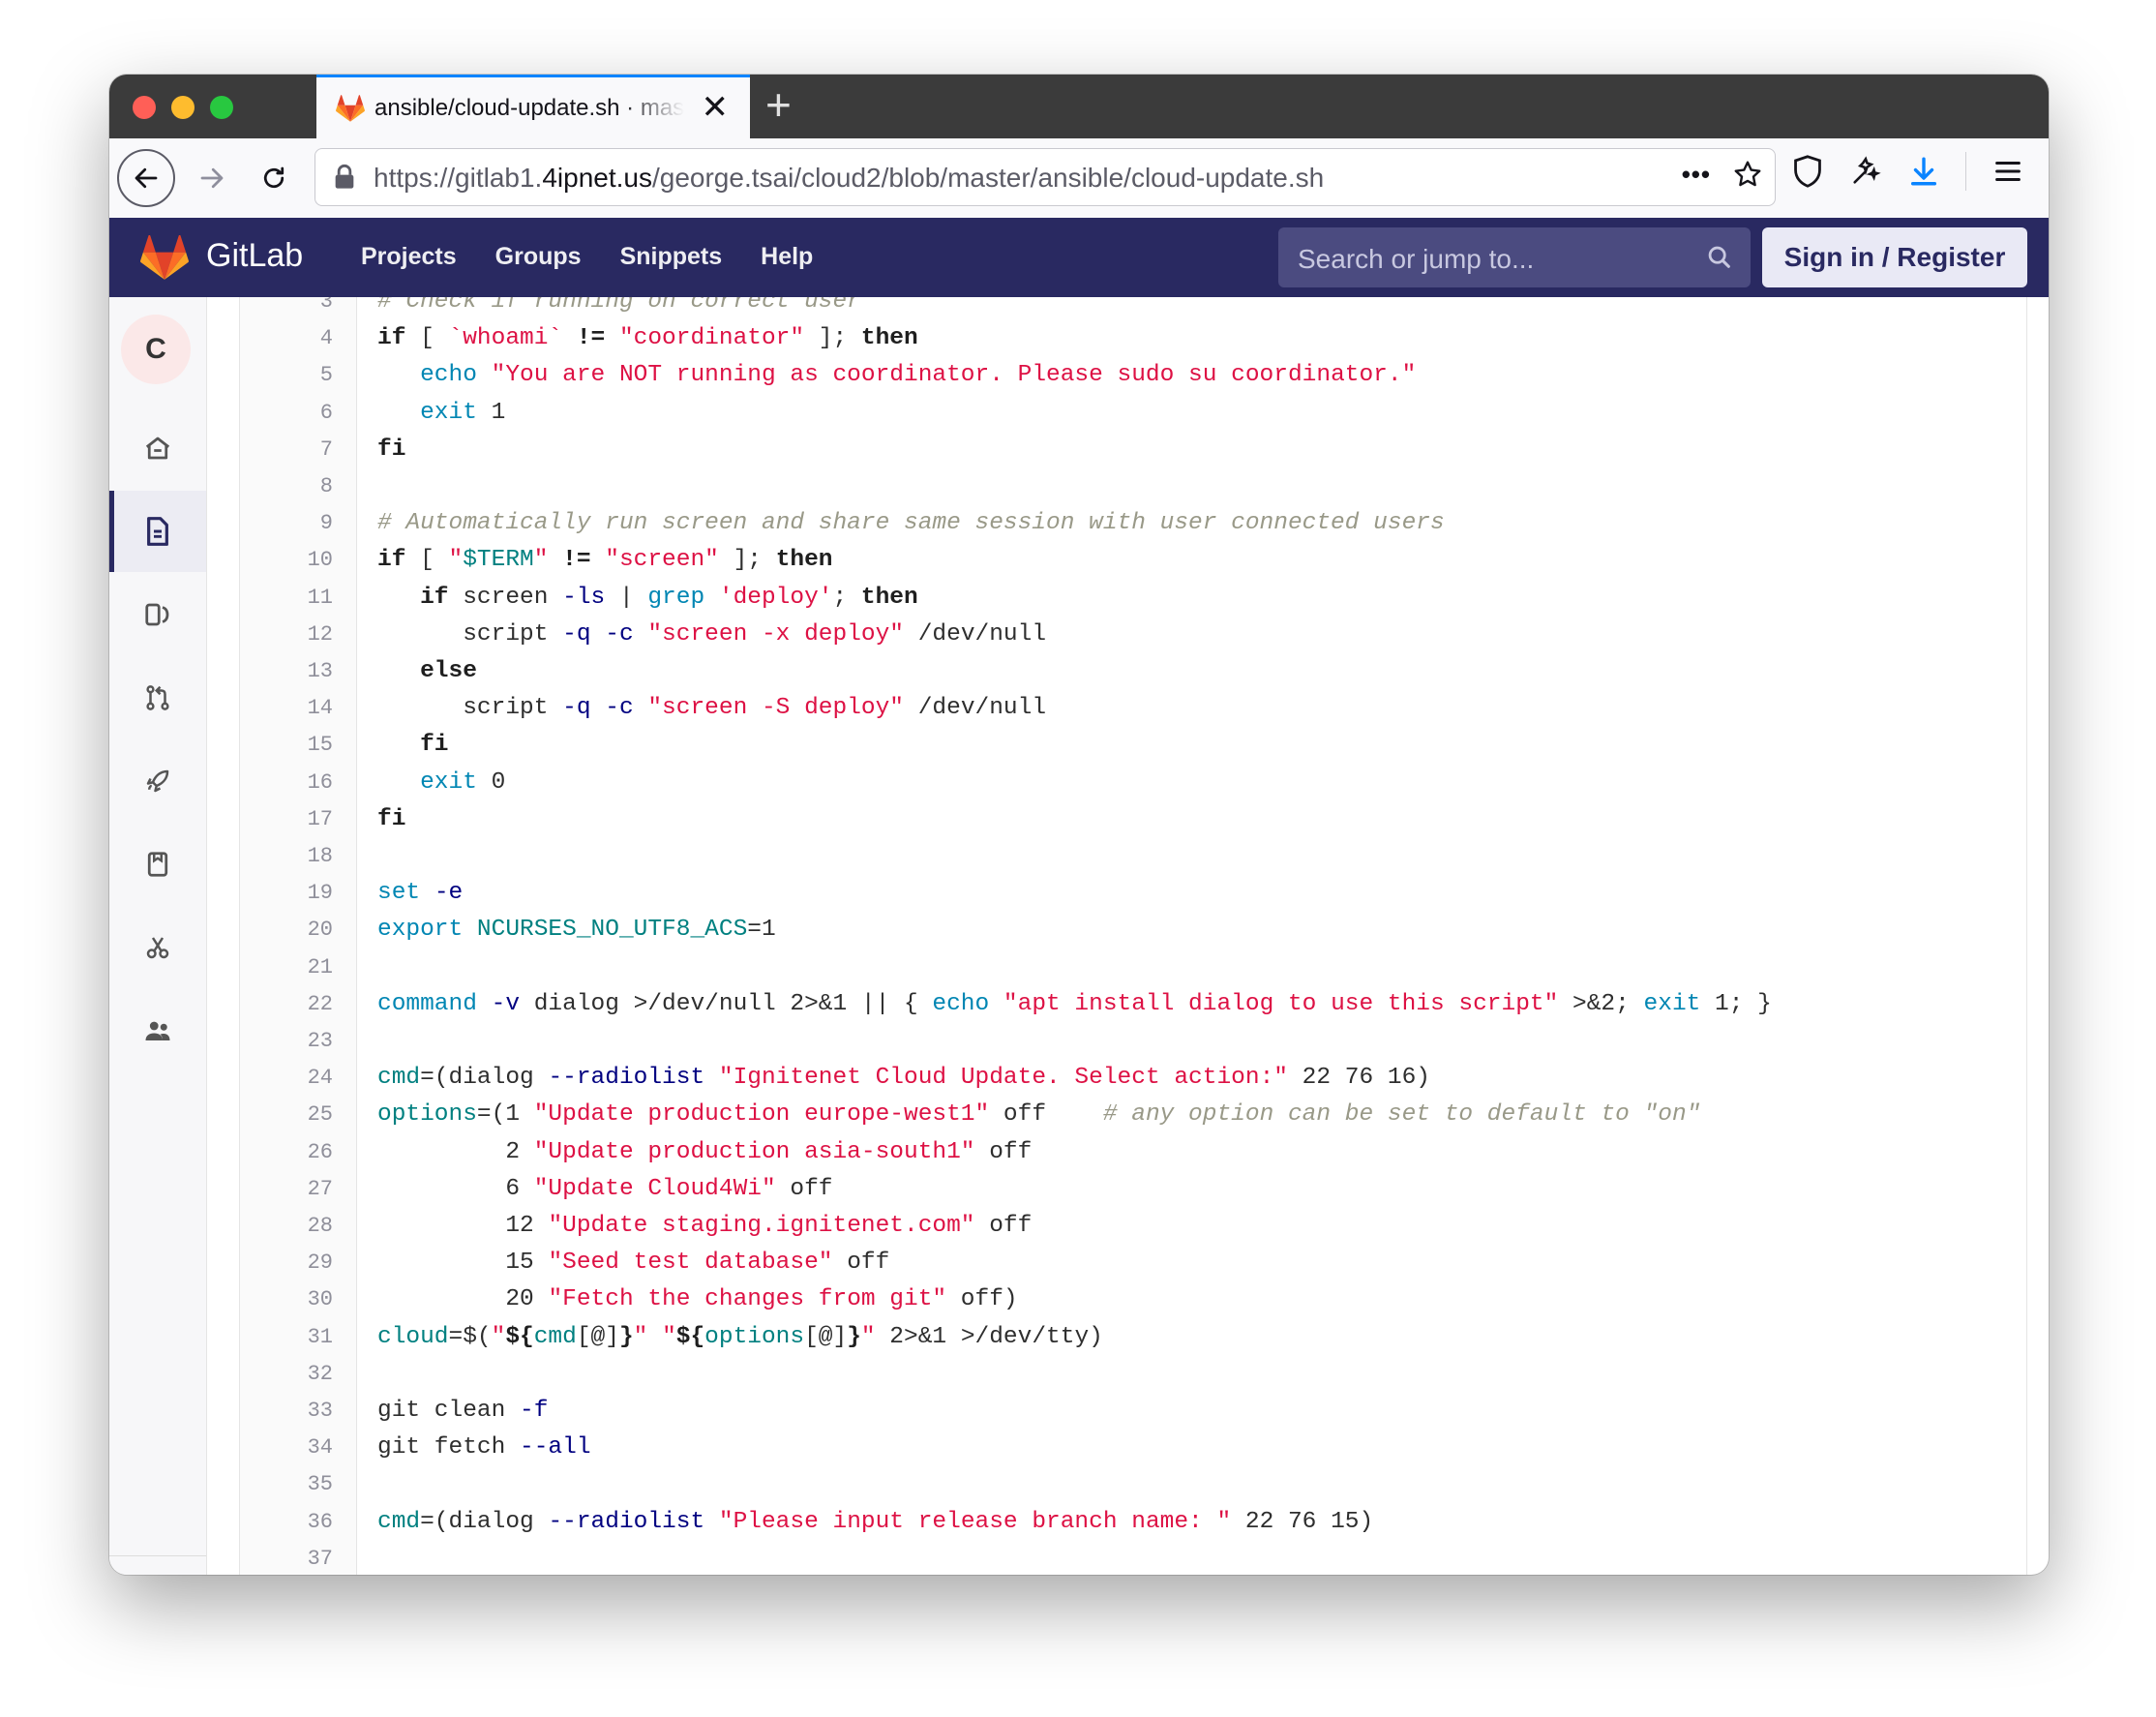 This screenshot has height=1717, width=2156. Describe the element at coordinates (671, 257) in the screenshot. I see `nav-snippets: Snippets` at that location.